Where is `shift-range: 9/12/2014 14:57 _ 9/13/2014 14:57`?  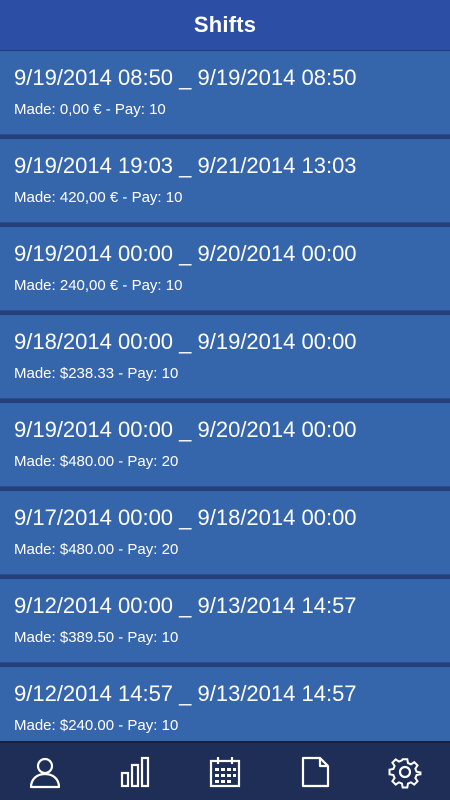 shift-range: 9/12/2014 14:57 _ 9/13/2014 14:57 is located at coordinates (185, 693).